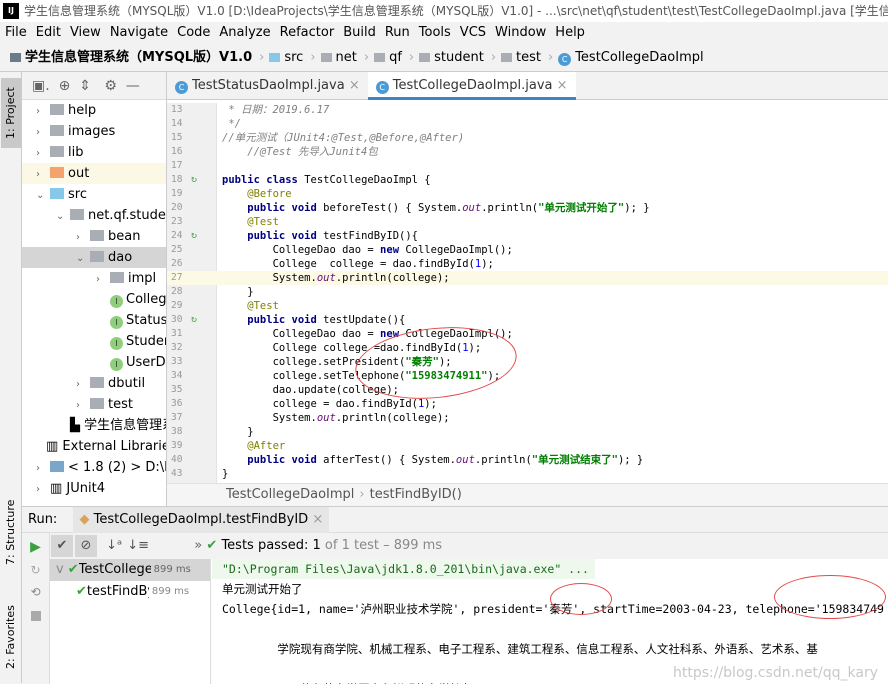 The height and width of the screenshot is (684, 888). What do you see at coordinates (94, 320) in the screenshot?
I see `tree-item: IStatusDao` at bounding box center [94, 320].